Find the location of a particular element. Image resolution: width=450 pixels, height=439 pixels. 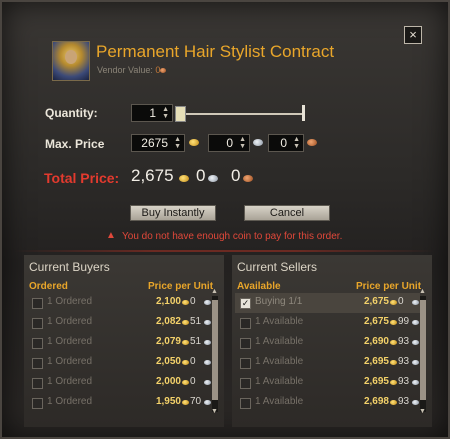

seller-row: ✓ Buying 1/1 2,675 0 is located at coordinates (327, 303).